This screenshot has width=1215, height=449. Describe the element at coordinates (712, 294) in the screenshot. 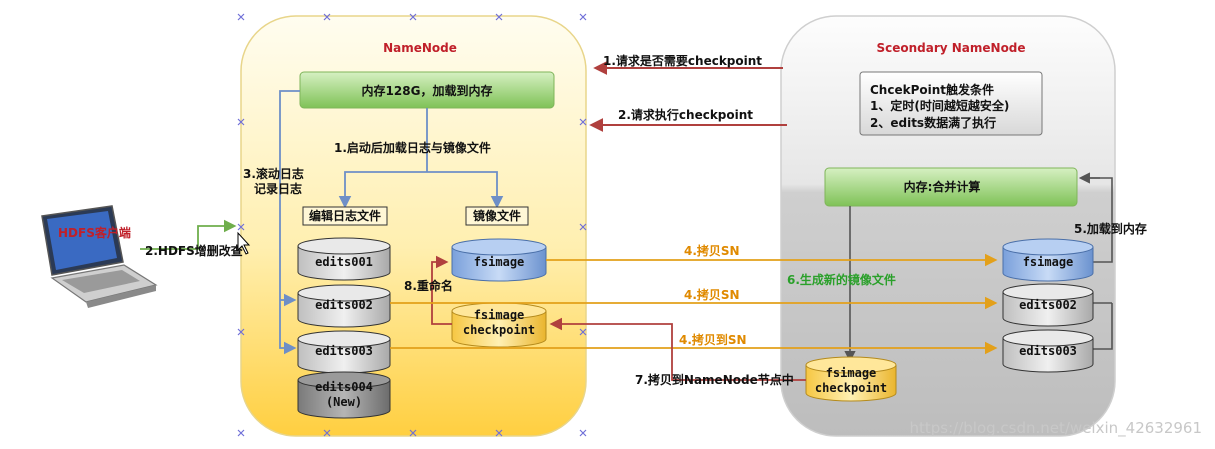

I see `copy-edits002-label: 4.拷贝SN` at that location.